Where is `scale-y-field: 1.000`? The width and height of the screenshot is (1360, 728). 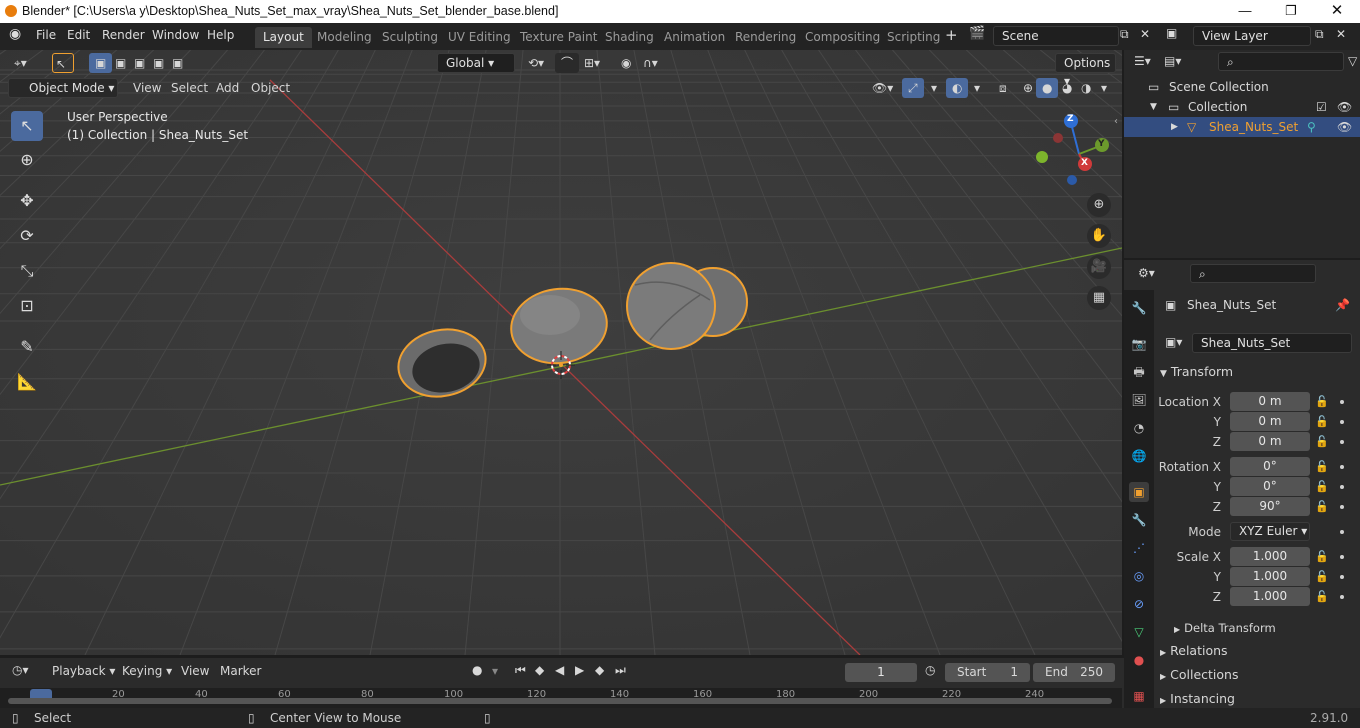
scale-y-field: 1.000 is located at coordinates (1270, 576).